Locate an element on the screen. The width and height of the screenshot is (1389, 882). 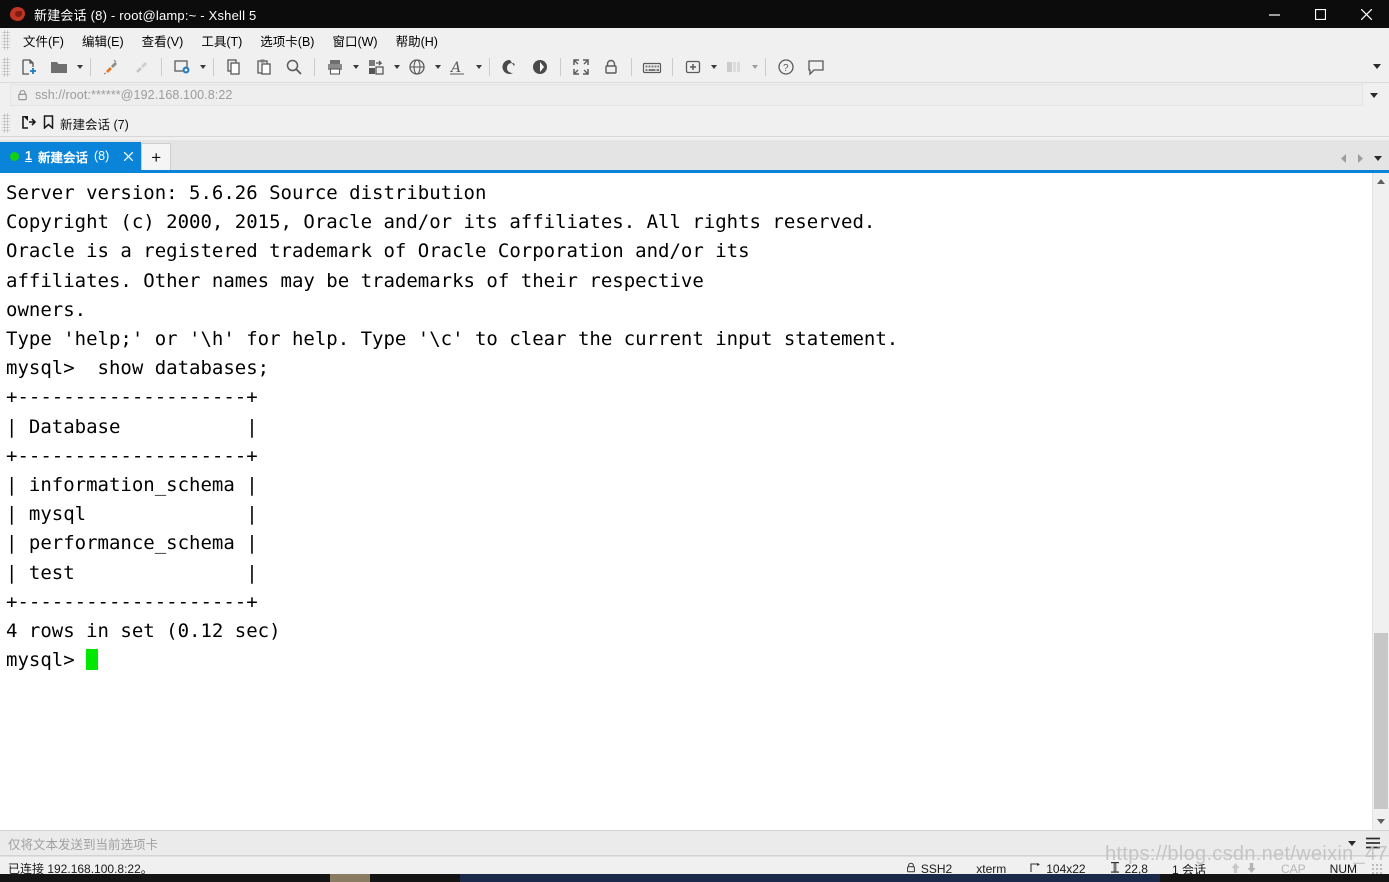
send-text-input: 仅将文本发送到当前选项卡 is located at coordinates (675, 843).